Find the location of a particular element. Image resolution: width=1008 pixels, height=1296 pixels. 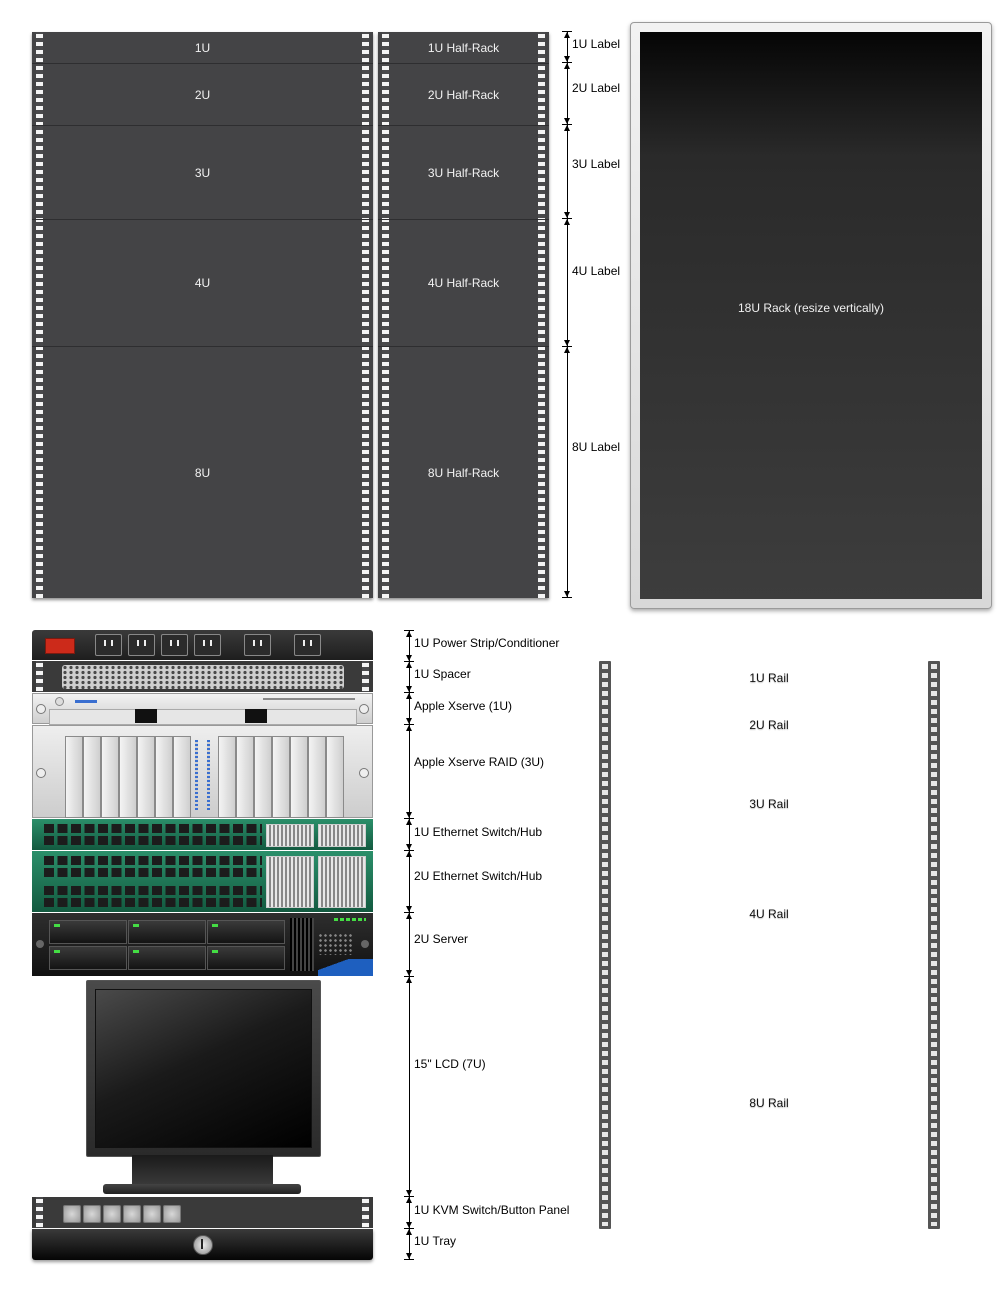

rail-left is located at coordinates (605, 945).